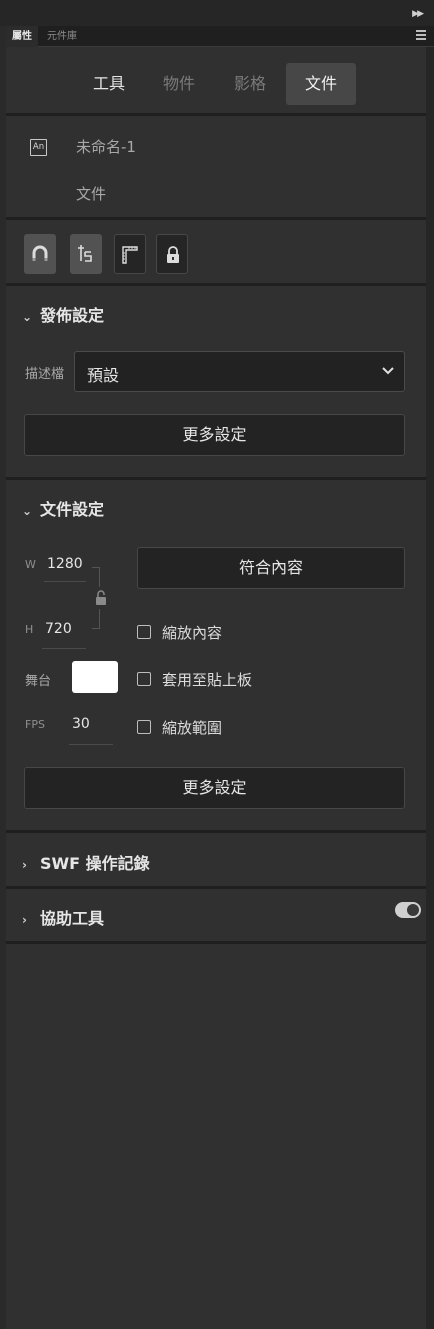  Describe the element at coordinates (214, 435) in the screenshot. I see `publish-more-settings-button: 更多設定` at that location.